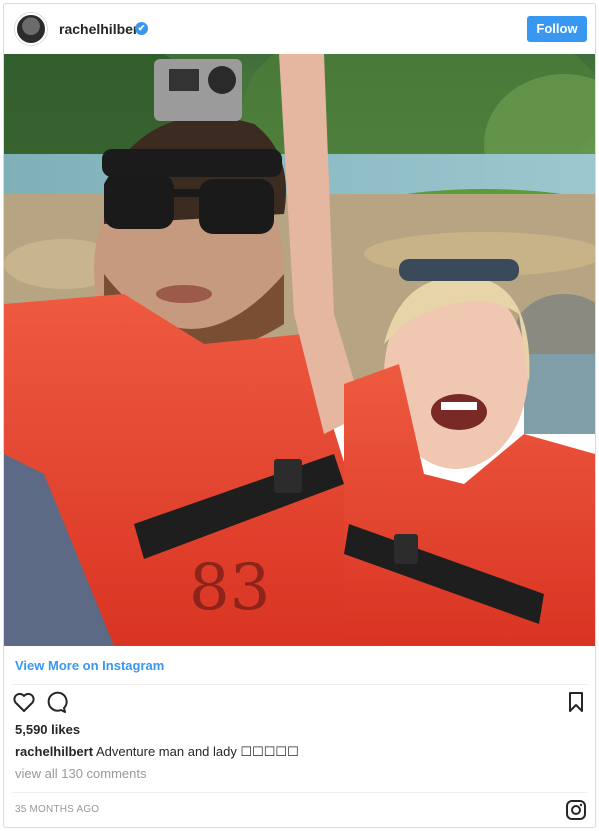 The image size is (599, 831). Describe the element at coordinates (197, 751) in the screenshot. I see `caption-text: Adventure man and lady ☐☐☐☐☐` at that location.